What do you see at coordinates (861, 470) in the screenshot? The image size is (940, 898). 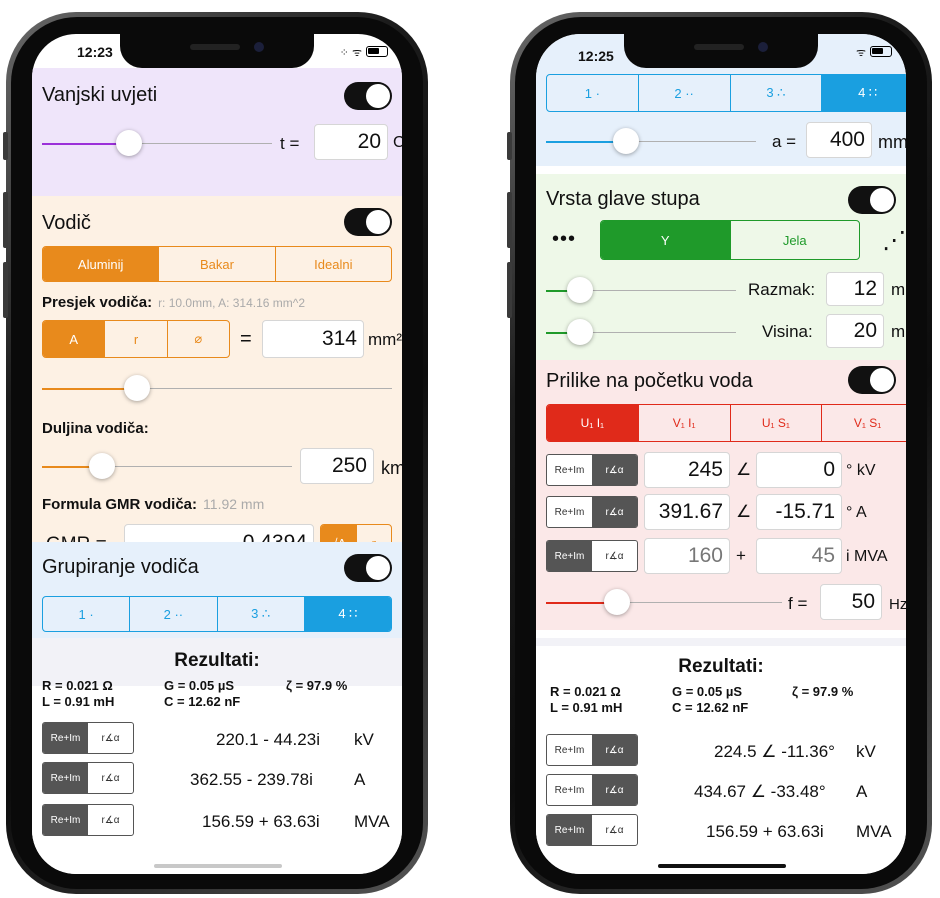 I see `voltage-unit: ° kV` at bounding box center [861, 470].